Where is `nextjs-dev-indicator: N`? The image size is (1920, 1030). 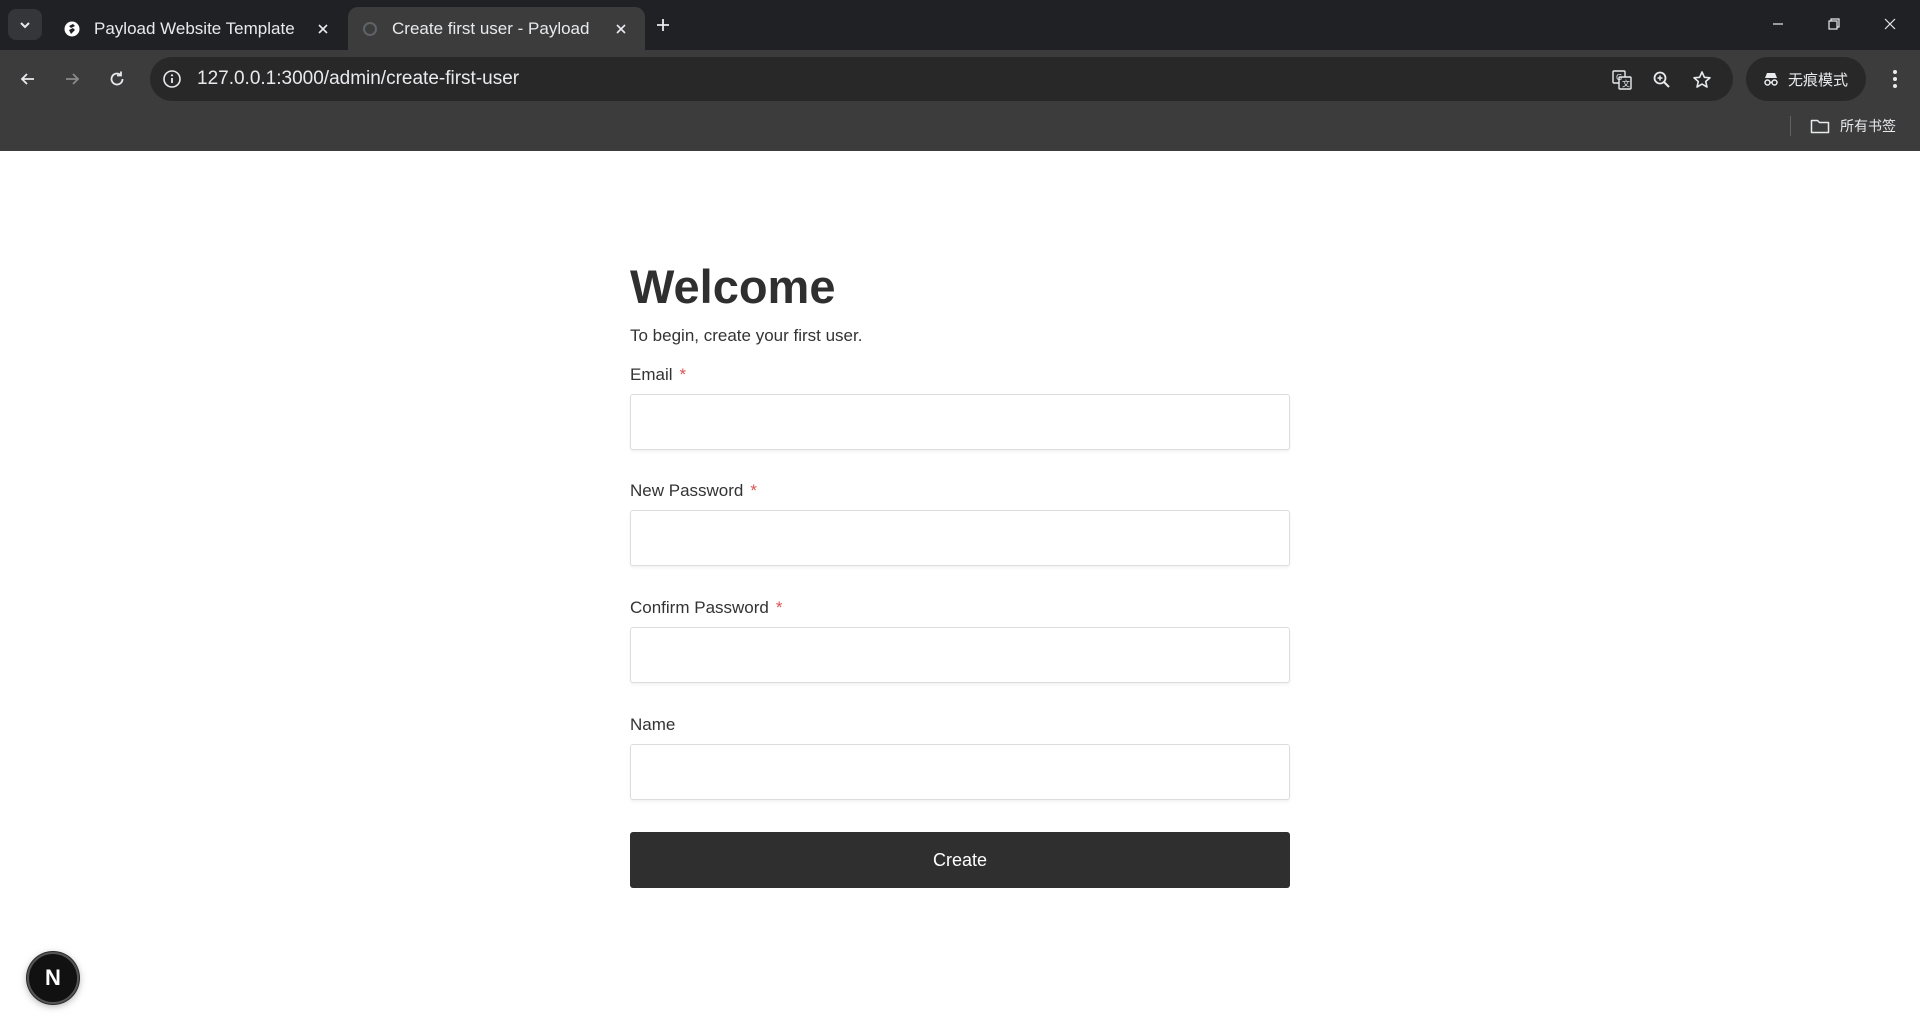 nextjs-dev-indicator: N is located at coordinates (53, 978).